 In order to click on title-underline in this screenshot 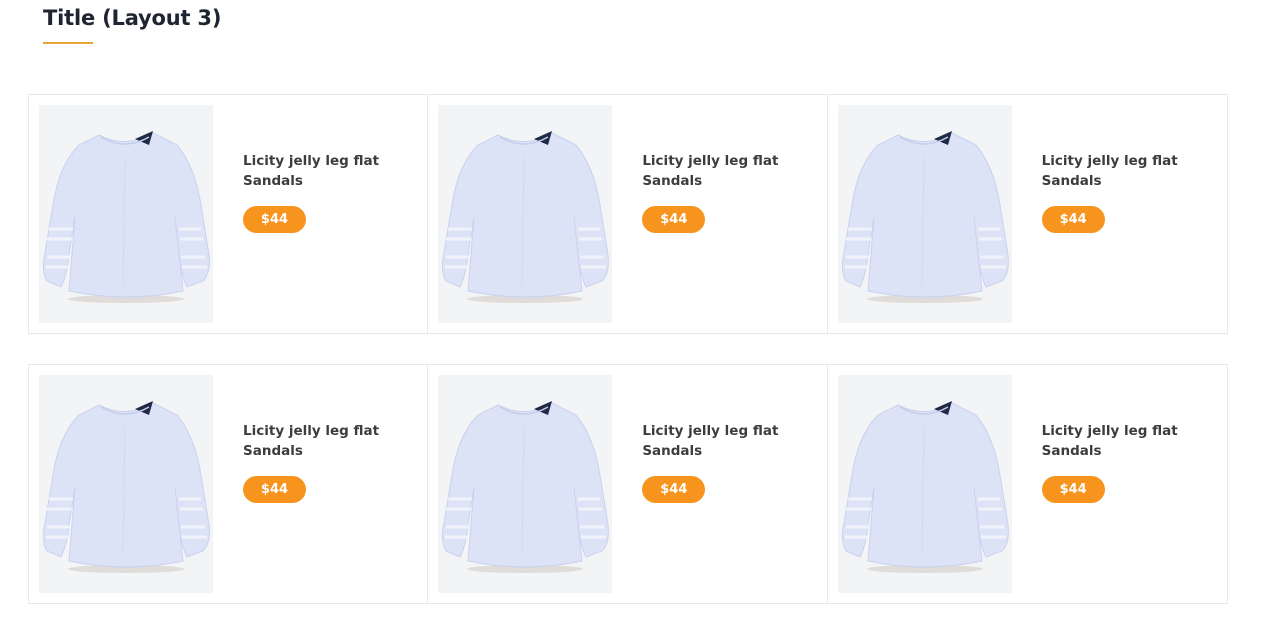, I will do `click(68, 43)`.